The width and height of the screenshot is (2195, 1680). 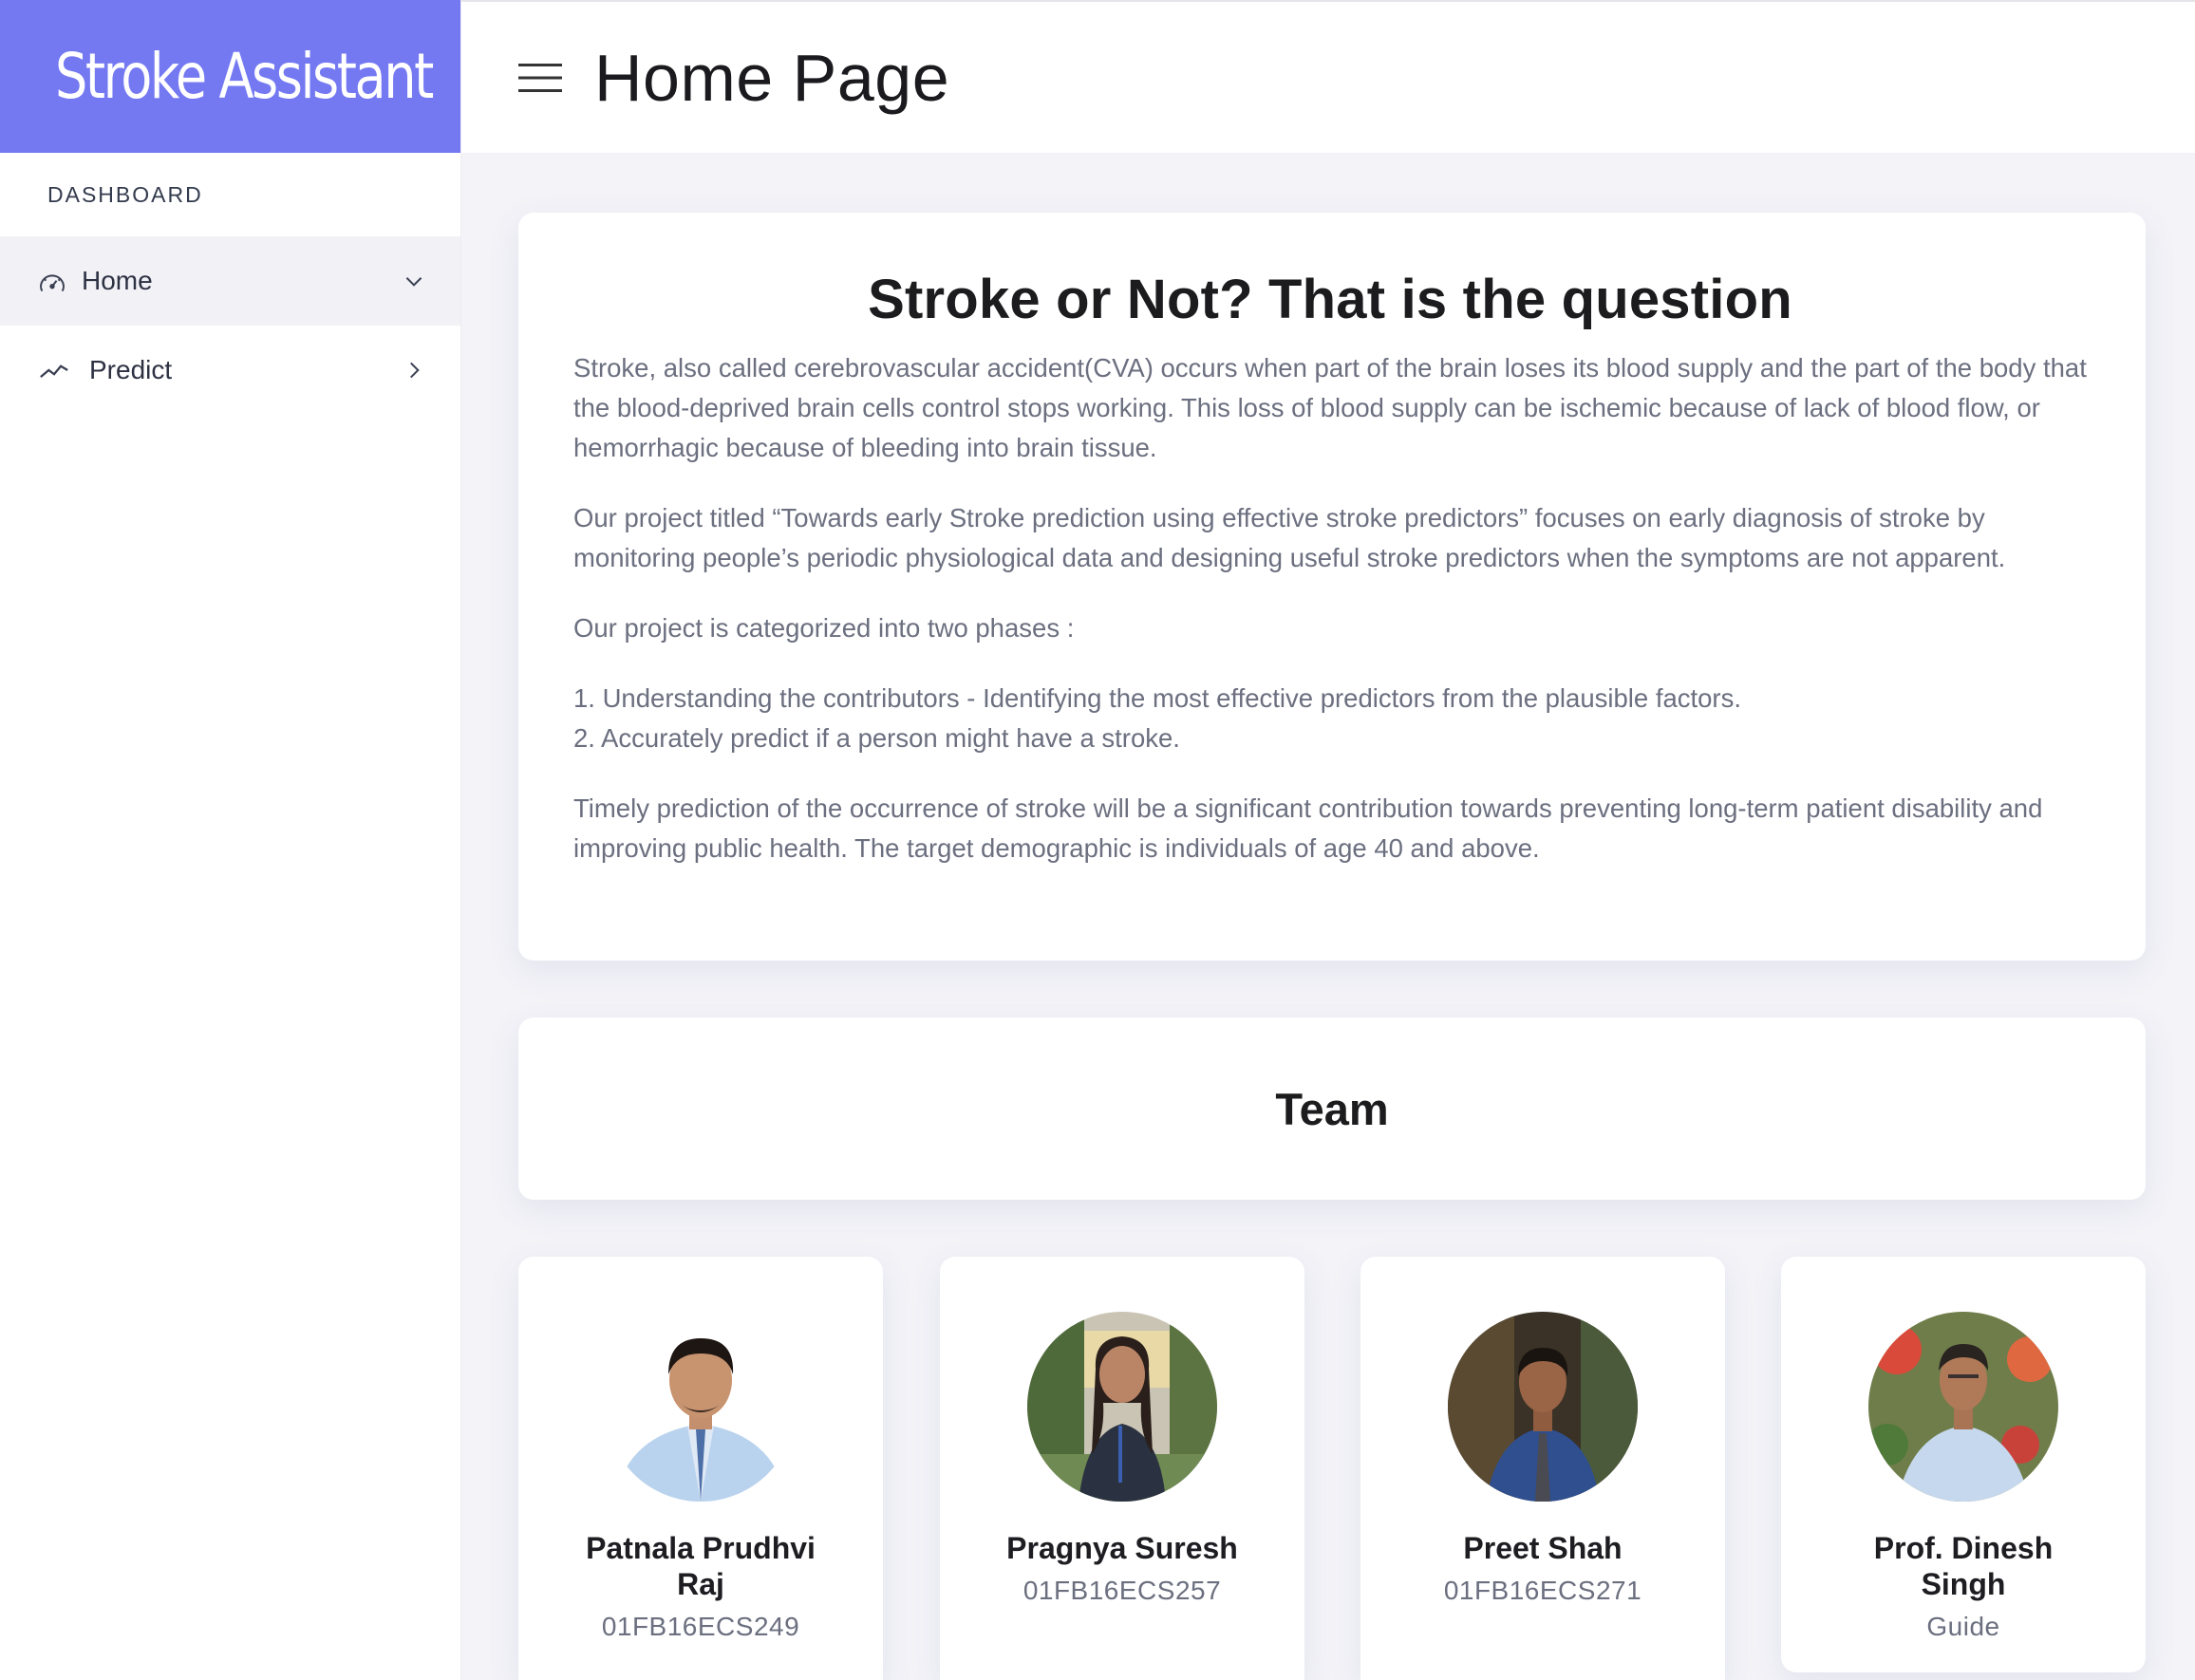 I want to click on team-member-card: Prof. Dinesh Singh Guide, so click(x=1963, y=1464).